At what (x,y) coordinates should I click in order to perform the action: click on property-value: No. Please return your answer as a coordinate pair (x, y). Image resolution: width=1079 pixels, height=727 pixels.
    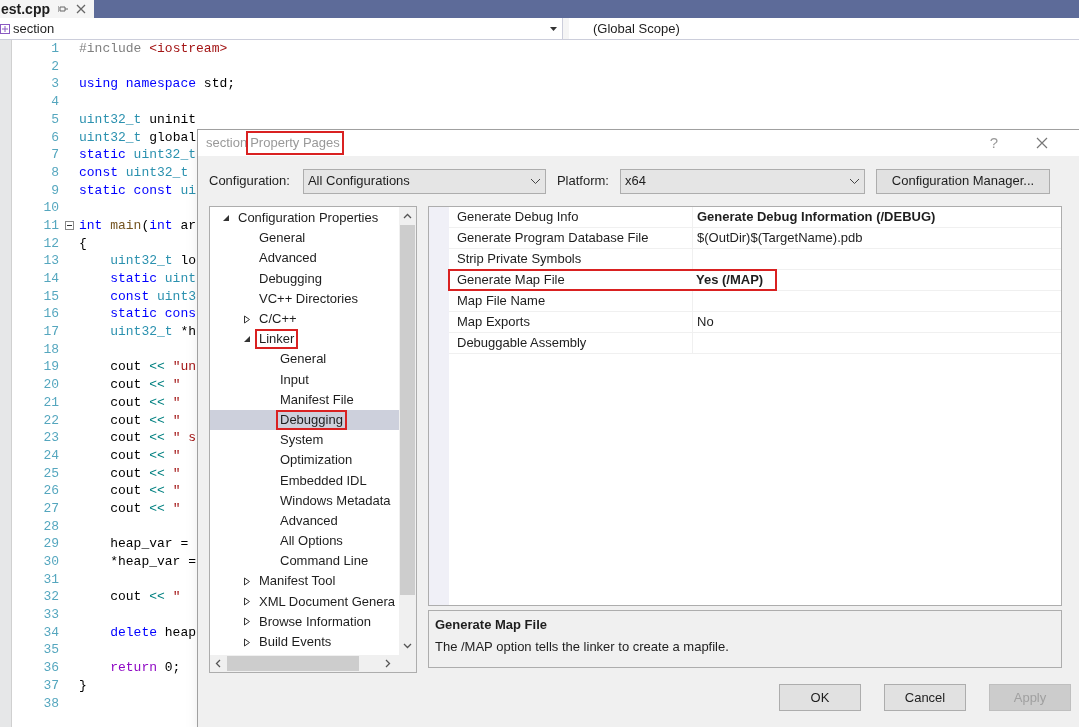
    Looking at the image, I should click on (703, 322).